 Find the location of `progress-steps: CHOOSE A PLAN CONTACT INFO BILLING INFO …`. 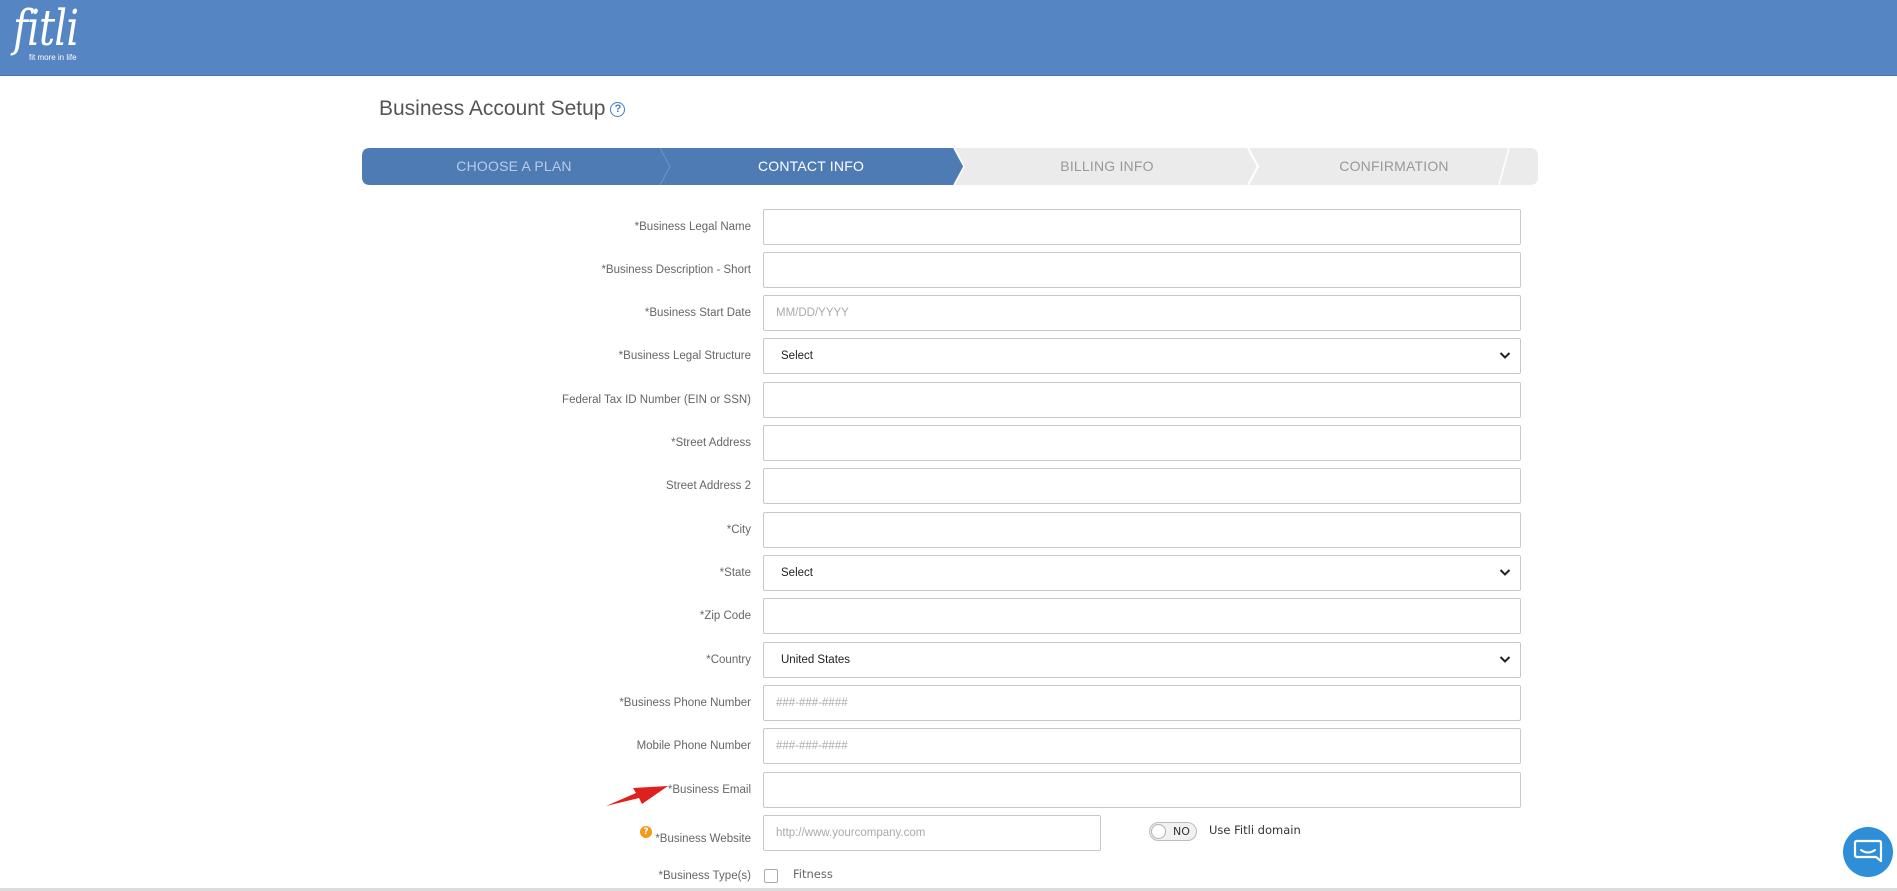

progress-steps: CHOOSE A PLAN CONTACT INFO BILLING INFO … is located at coordinates (950, 166).